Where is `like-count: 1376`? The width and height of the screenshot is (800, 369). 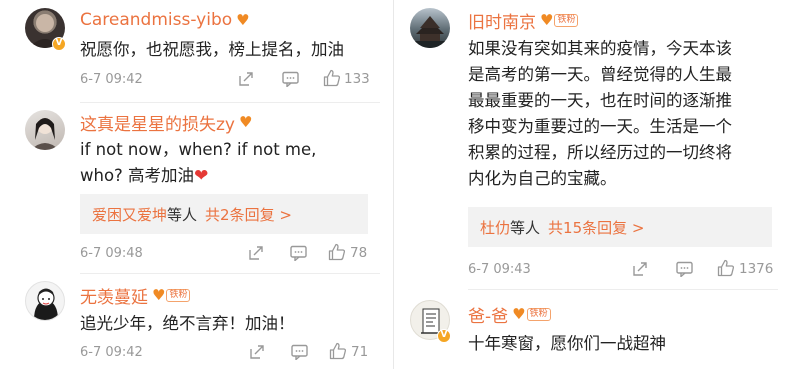
like-count: 1376 is located at coordinates (756, 269).